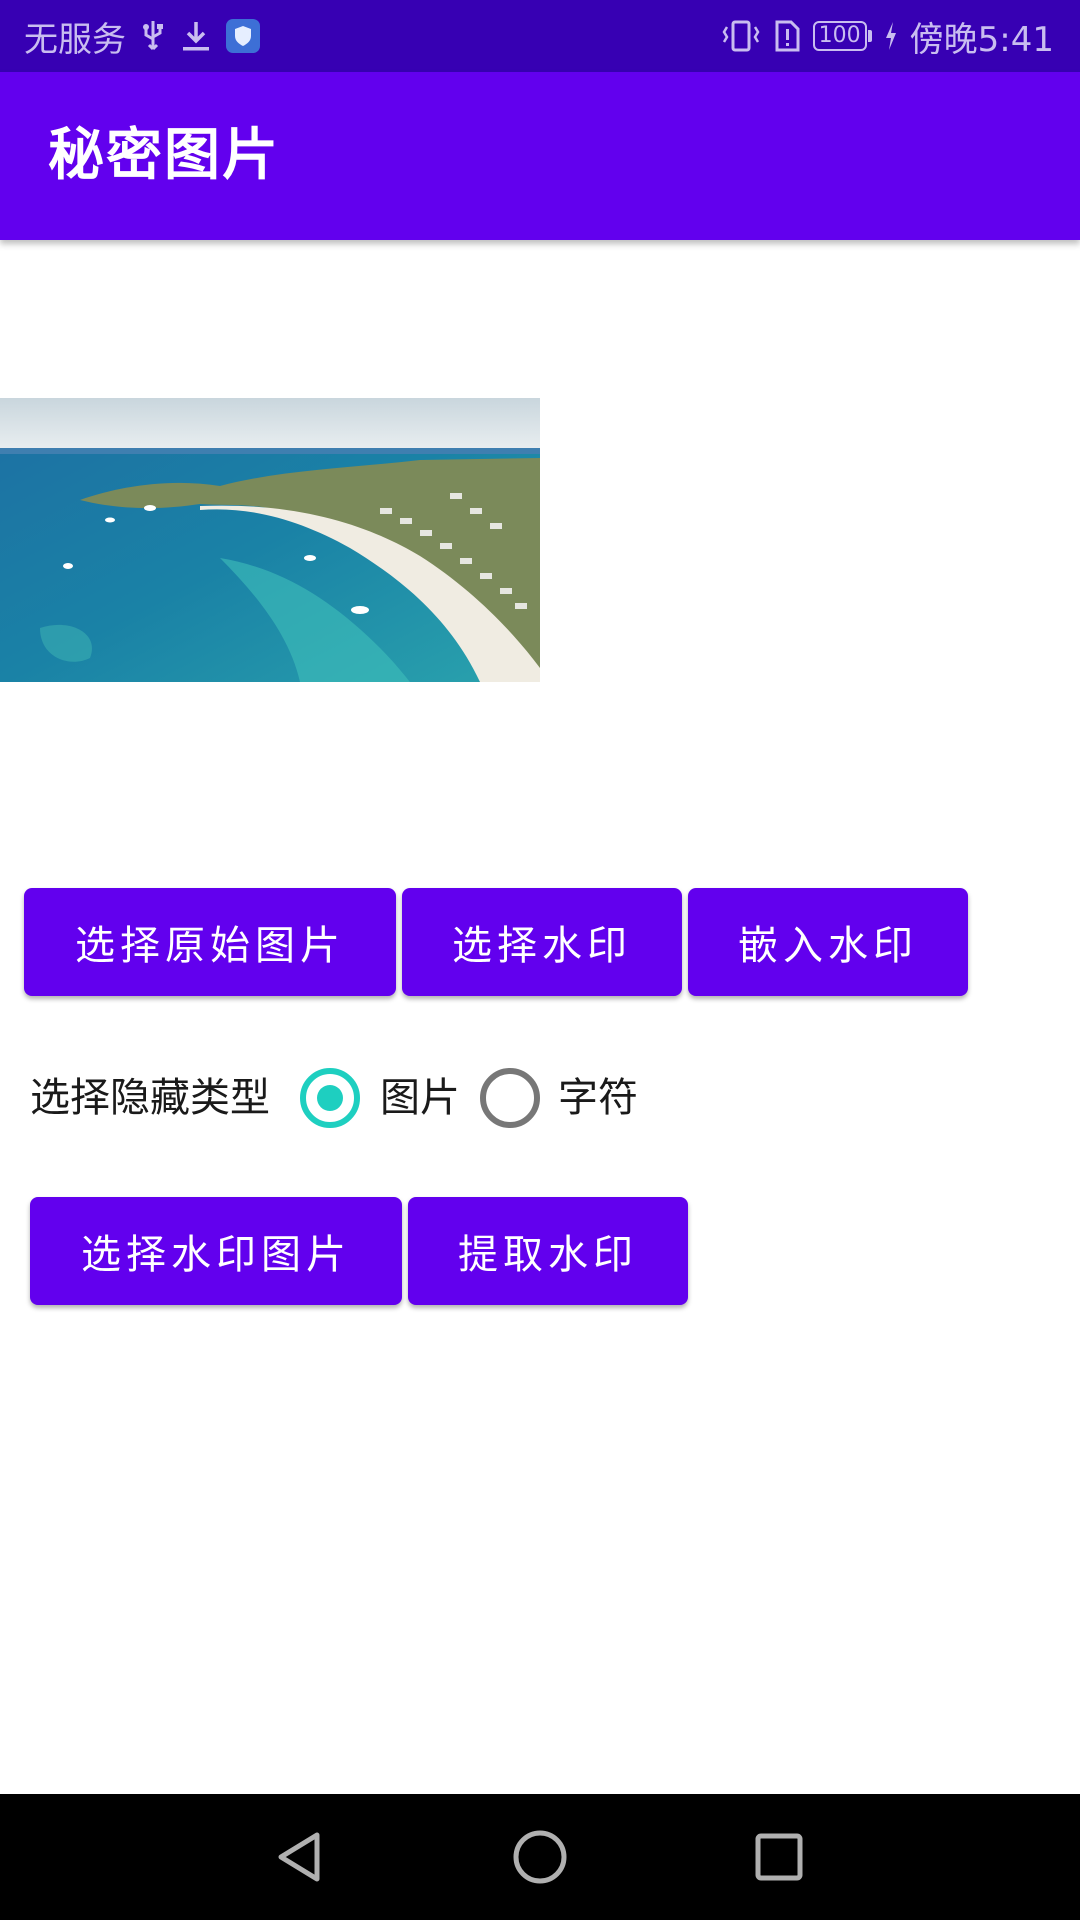  What do you see at coordinates (420, 1098) in the screenshot?
I see `radio-image-label: 图片` at bounding box center [420, 1098].